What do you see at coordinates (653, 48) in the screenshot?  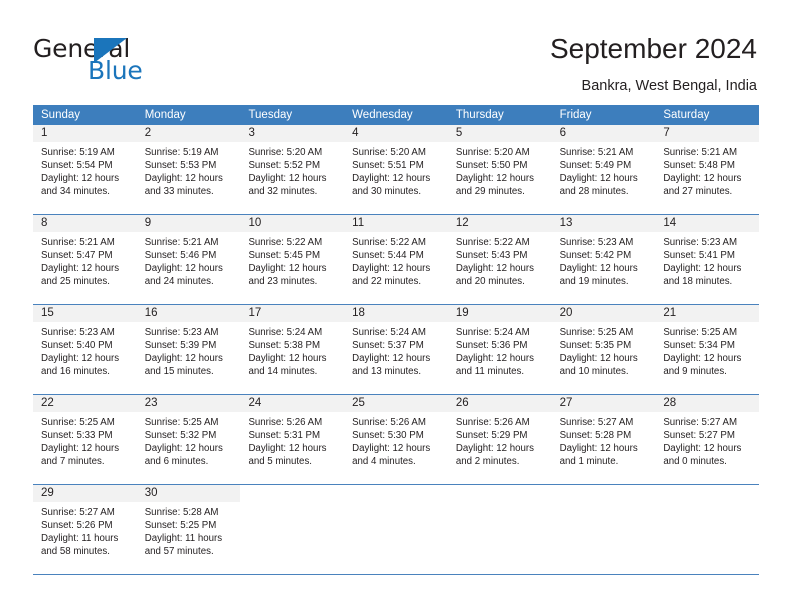 I see `page-title: September 2024` at bounding box center [653, 48].